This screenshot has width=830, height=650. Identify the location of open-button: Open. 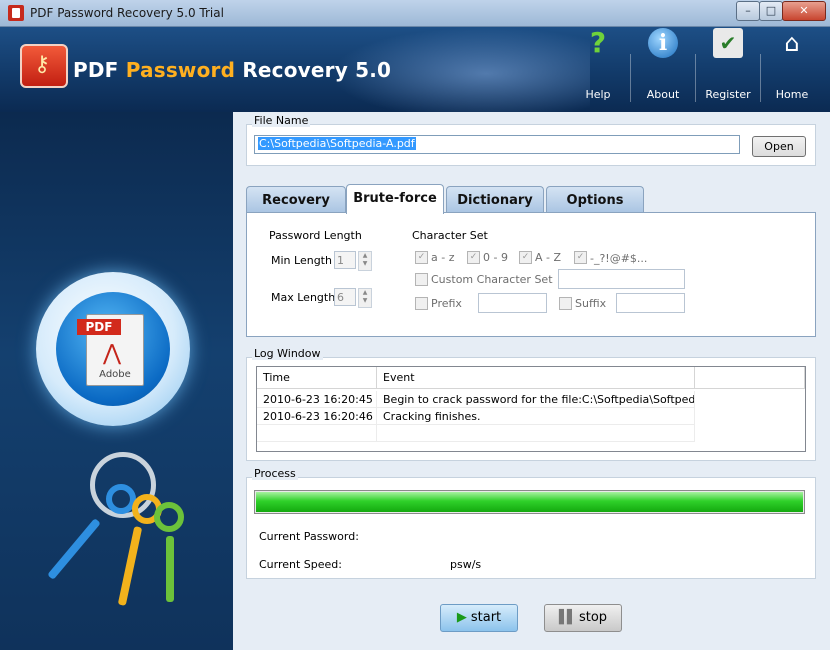
(779, 146).